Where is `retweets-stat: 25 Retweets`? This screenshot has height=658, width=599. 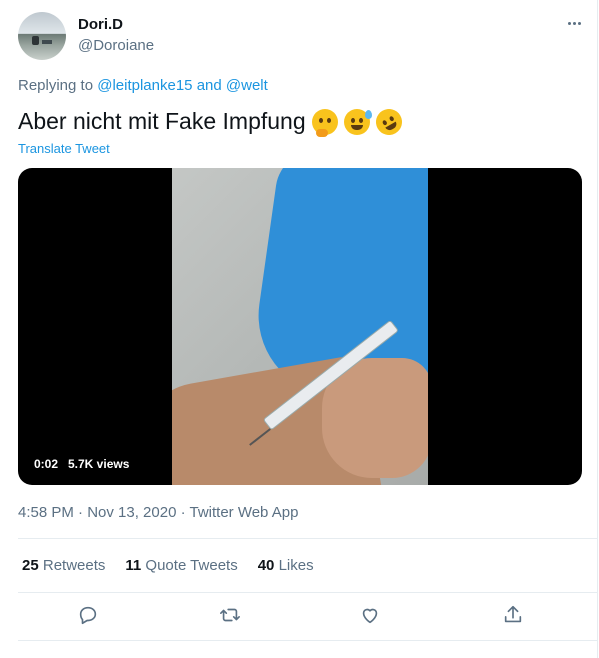 retweets-stat: 25 Retweets is located at coordinates (63, 565).